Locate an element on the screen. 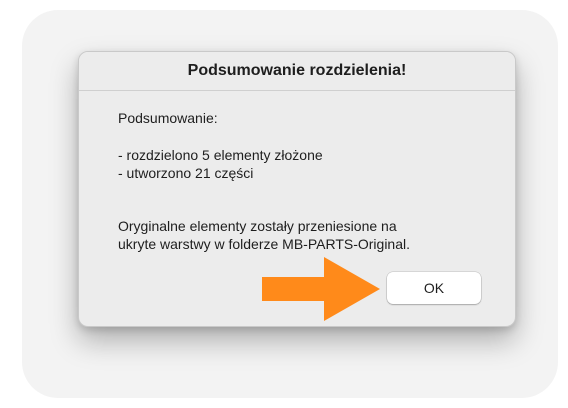 The image size is (568, 408). summary-line-split: - rozdzielono 5 elementy złożone is located at coordinates (220, 155).